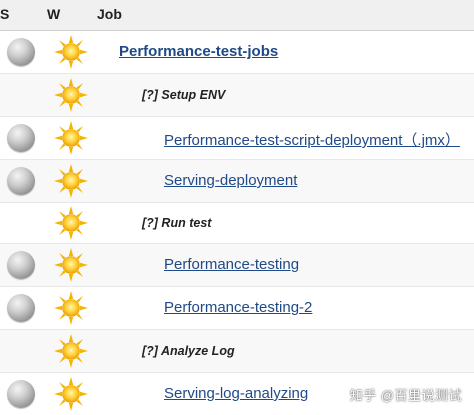 The image size is (474, 415). What do you see at coordinates (4, 14) in the screenshot?
I see `header-status: S` at bounding box center [4, 14].